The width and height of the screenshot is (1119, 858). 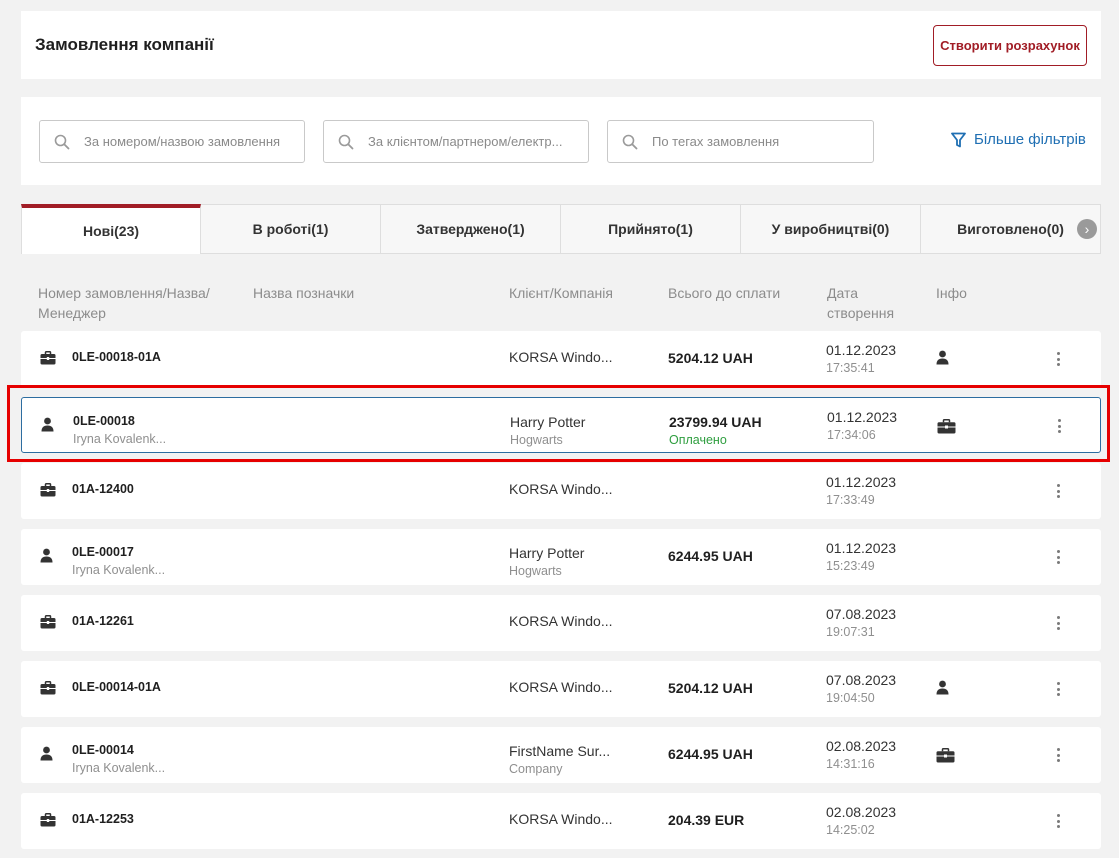 What do you see at coordinates (850, 764) in the screenshot?
I see `order-time: 14:31:16` at bounding box center [850, 764].